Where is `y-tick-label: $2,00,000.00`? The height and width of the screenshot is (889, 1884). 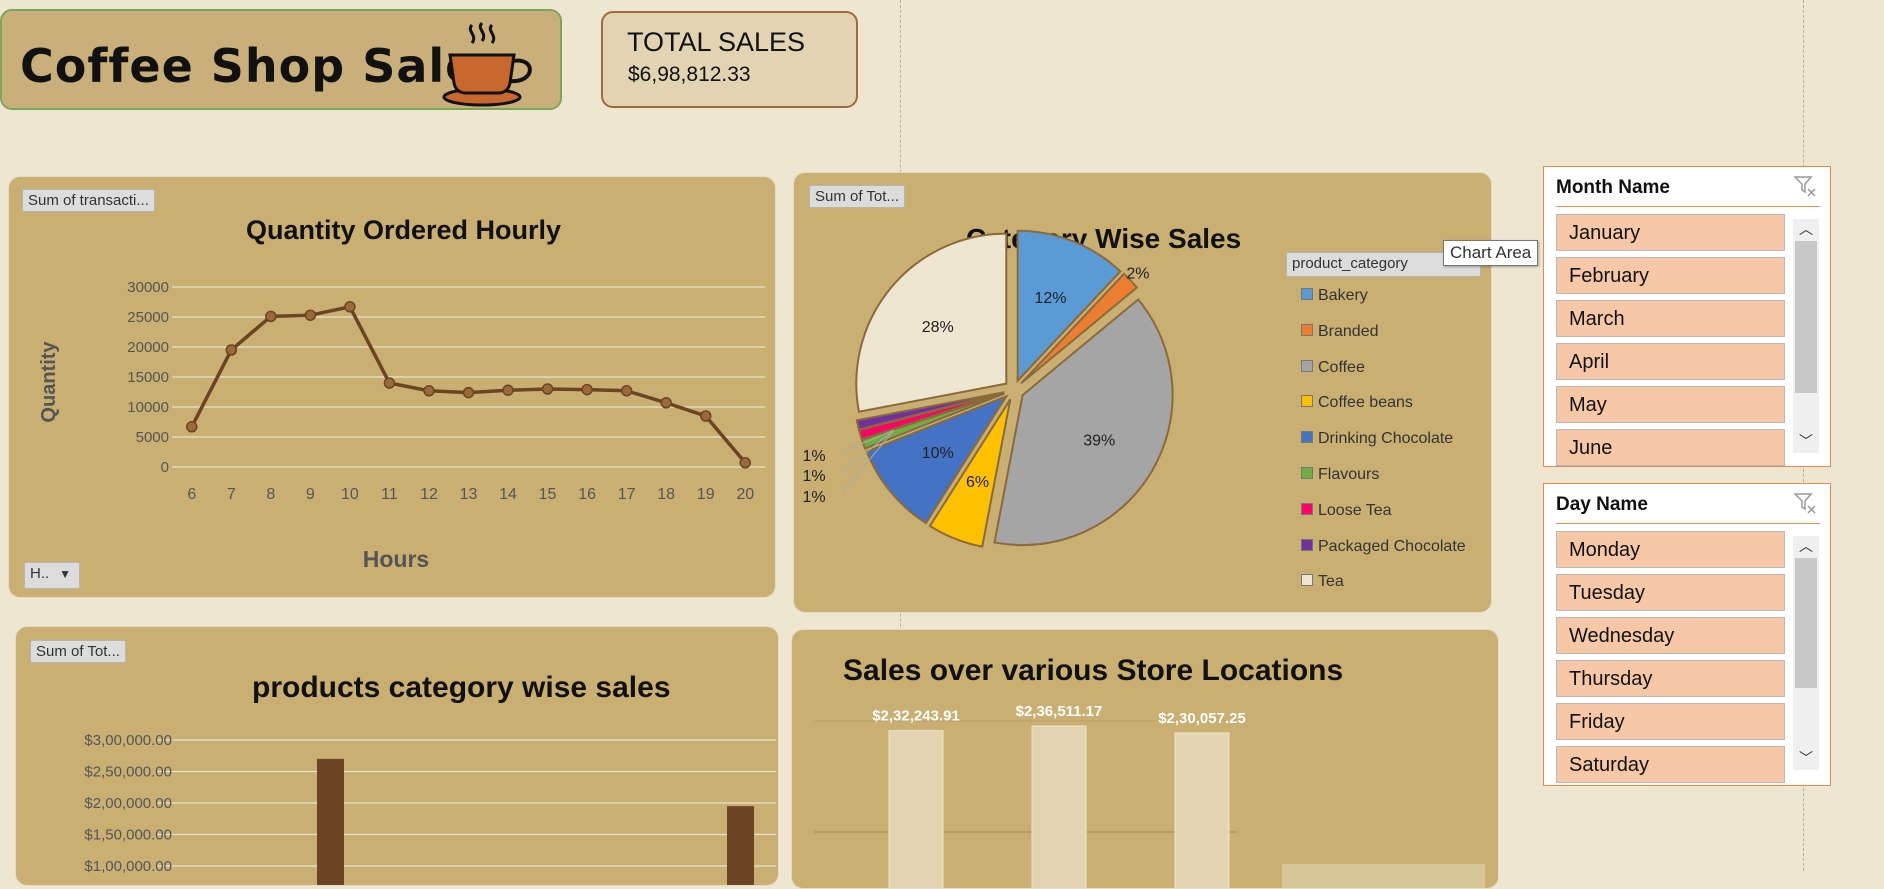
y-tick-label: $2,00,000.00 is located at coordinates (128, 803).